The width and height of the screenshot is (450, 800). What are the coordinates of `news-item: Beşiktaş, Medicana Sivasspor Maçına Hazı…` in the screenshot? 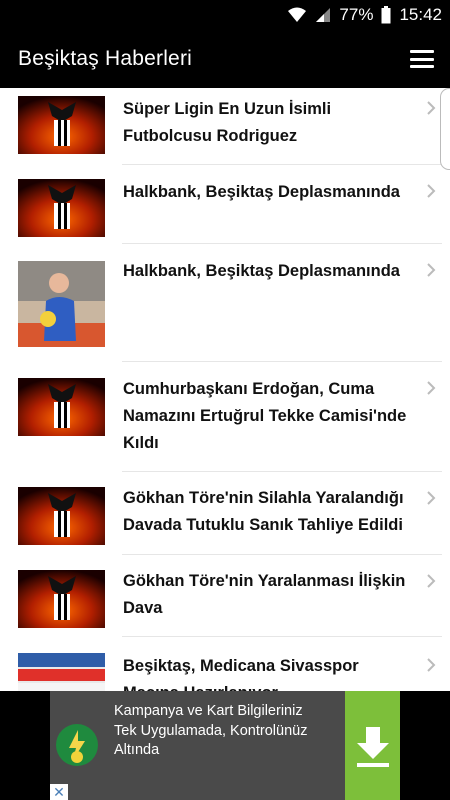 It's located at (225, 664).